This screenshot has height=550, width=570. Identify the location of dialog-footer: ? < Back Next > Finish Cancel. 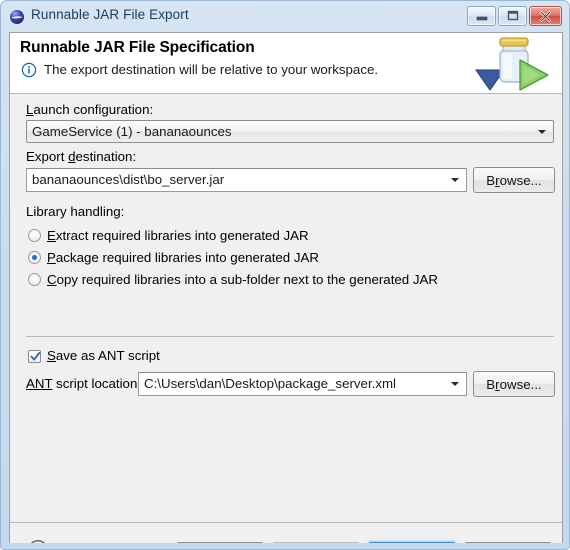
(286, 532).